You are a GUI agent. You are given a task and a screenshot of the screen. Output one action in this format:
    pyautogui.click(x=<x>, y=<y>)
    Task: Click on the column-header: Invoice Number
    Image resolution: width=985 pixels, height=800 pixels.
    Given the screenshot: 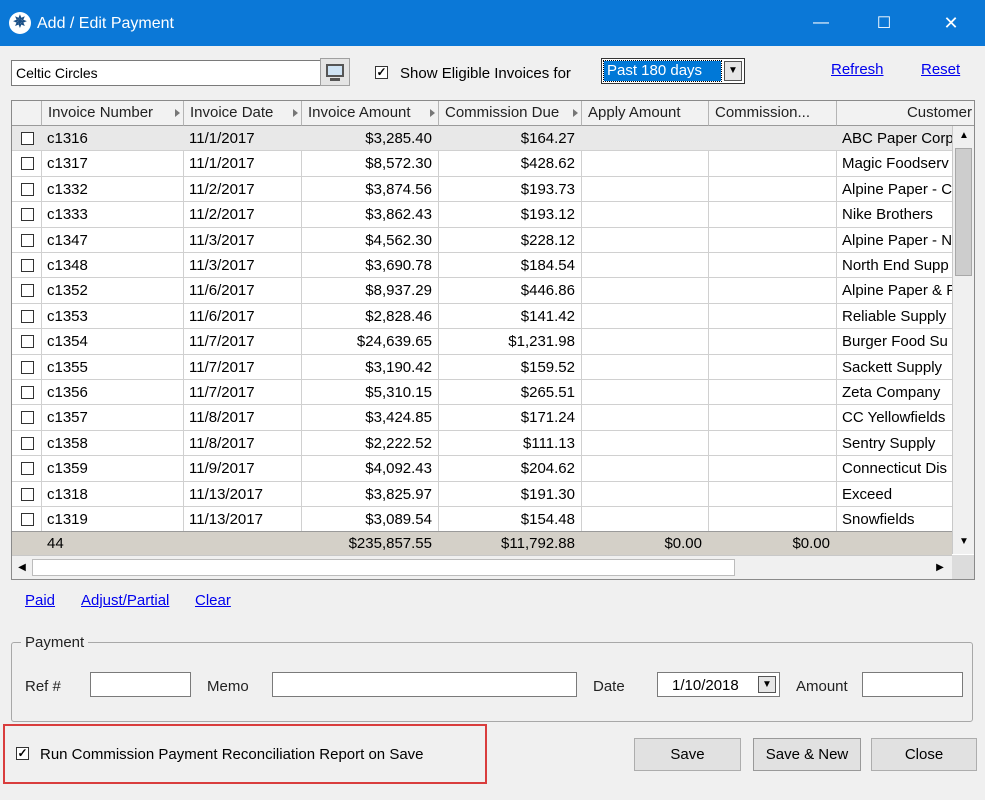 What is the action you would take?
    pyautogui.click(x=113, y=113)
    